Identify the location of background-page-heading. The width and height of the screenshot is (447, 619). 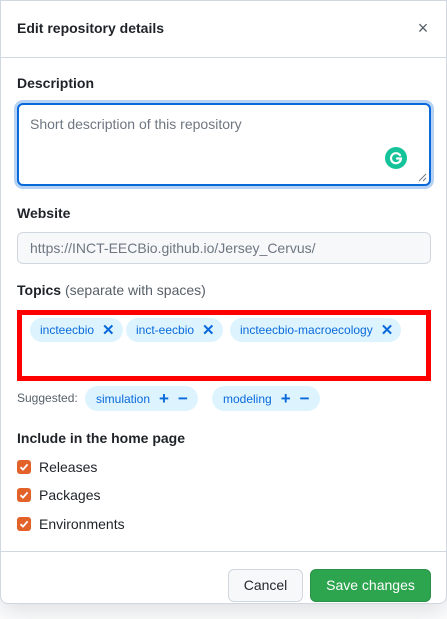
(106, 610).